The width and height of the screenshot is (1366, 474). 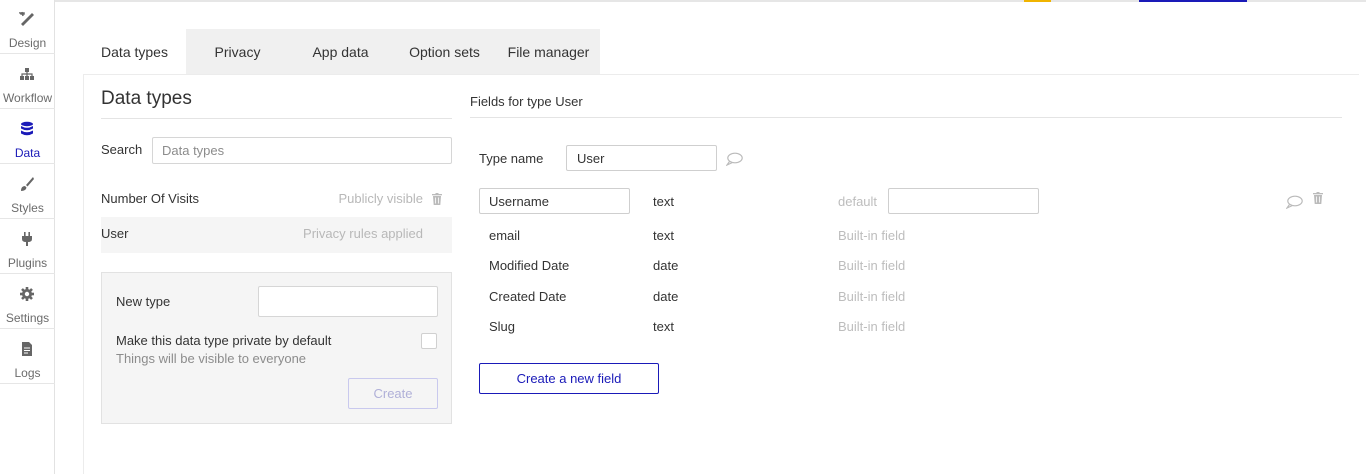 What do you see at coordinates (27, 357) in the screenshot?
I see `sidebar-item-logs: Logs` at bounding box center [27, 357].